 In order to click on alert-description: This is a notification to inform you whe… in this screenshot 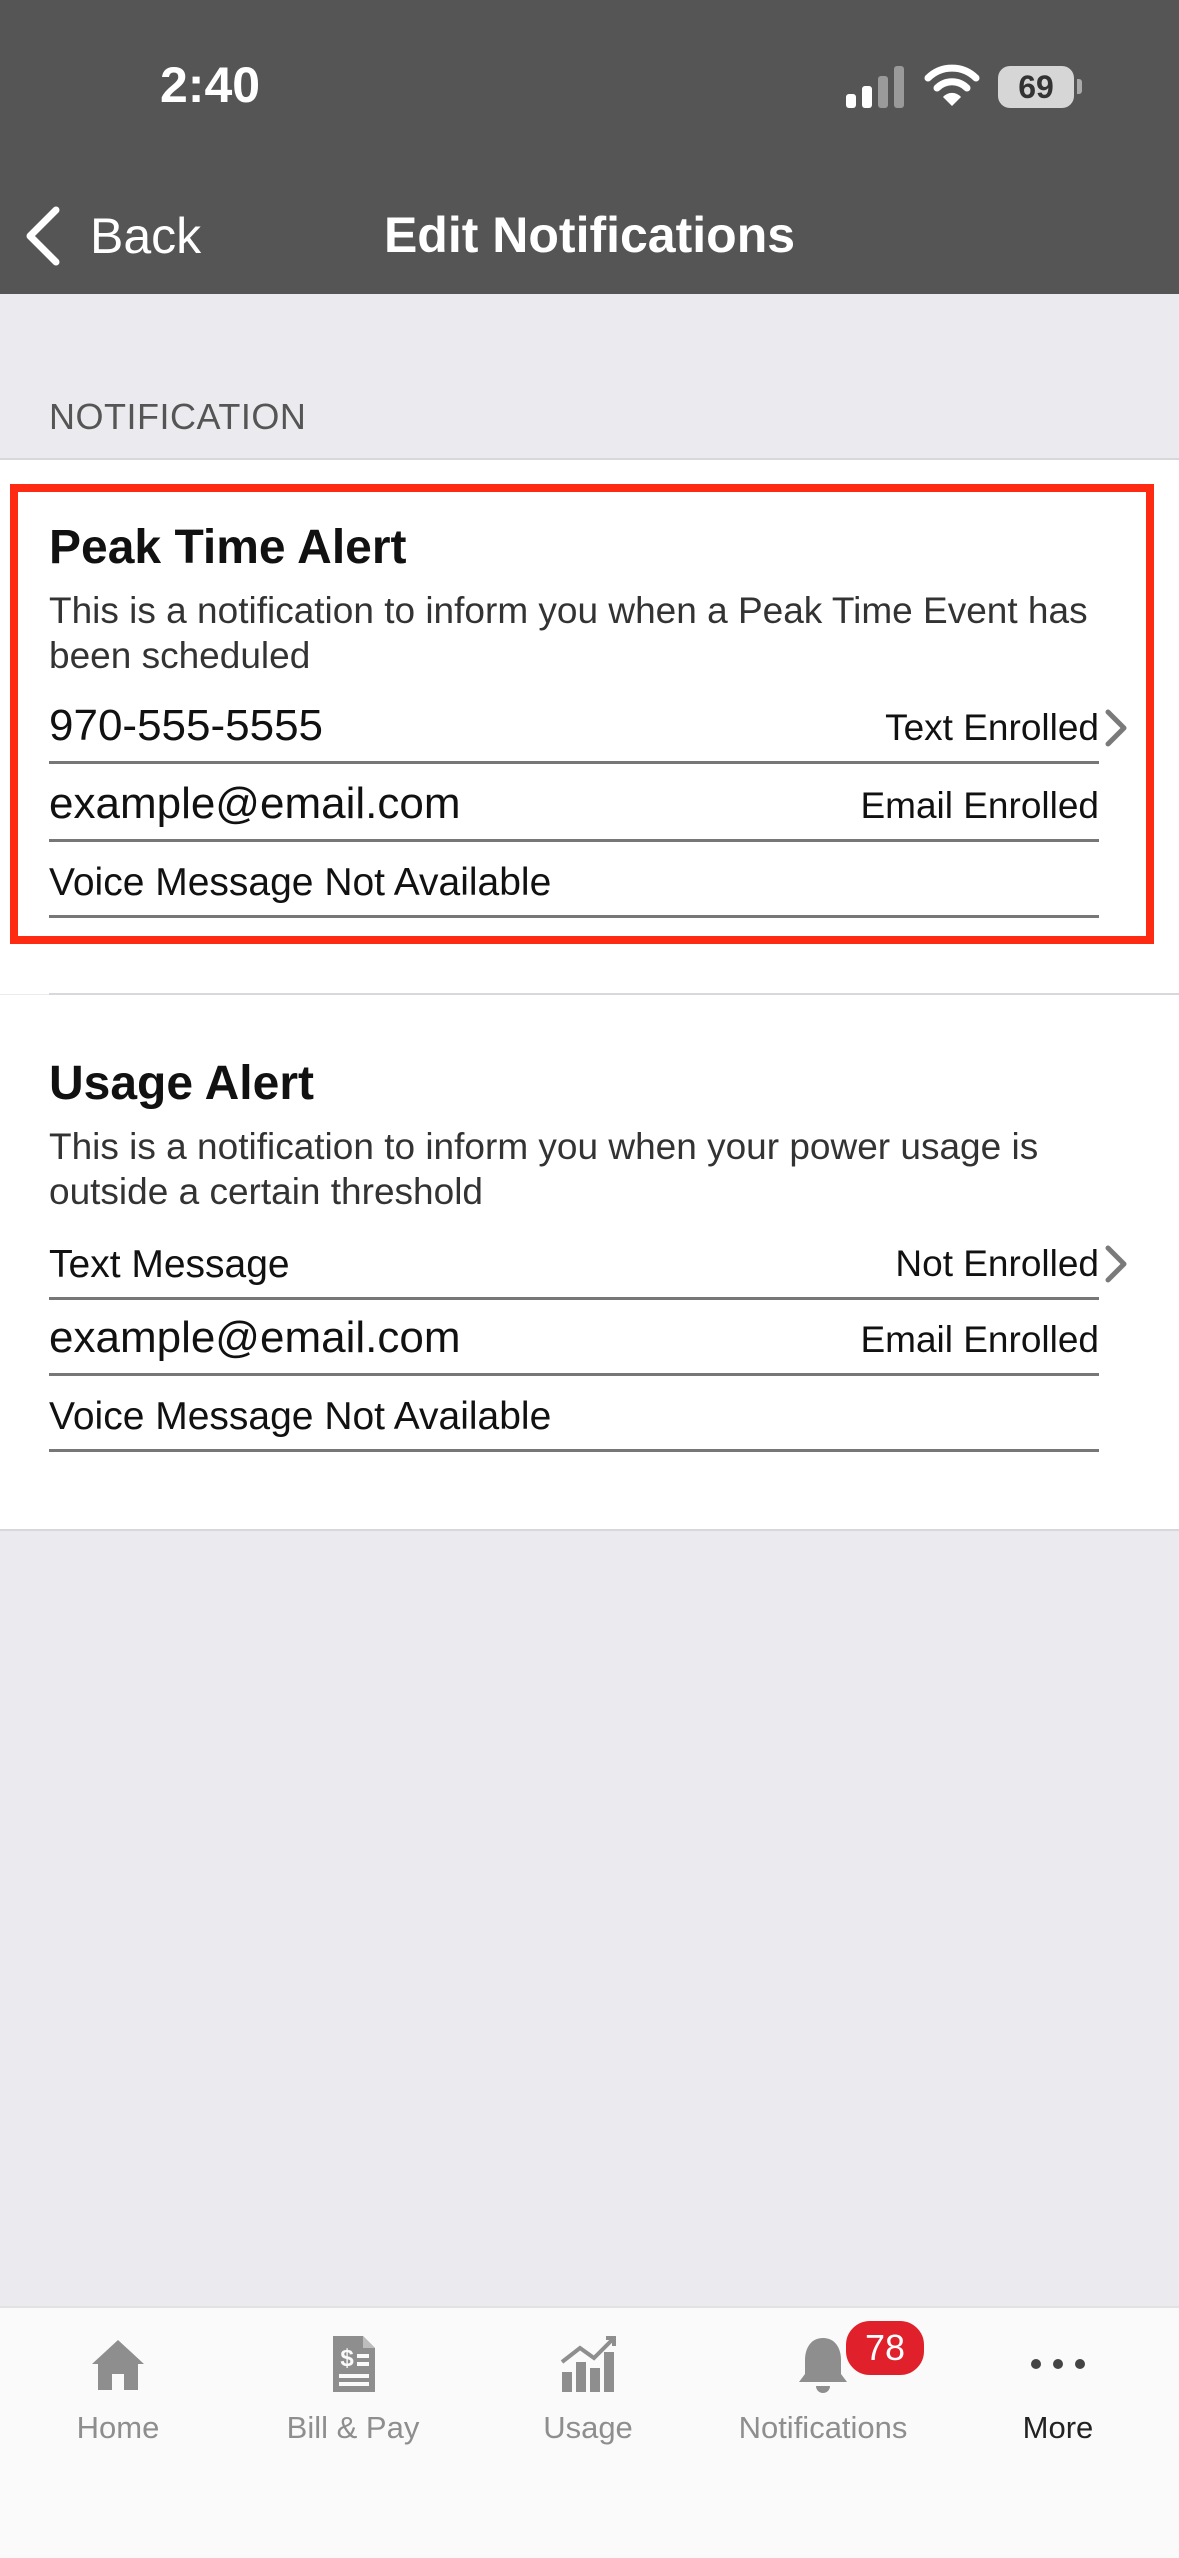, I will do `click(544, 1169)`.